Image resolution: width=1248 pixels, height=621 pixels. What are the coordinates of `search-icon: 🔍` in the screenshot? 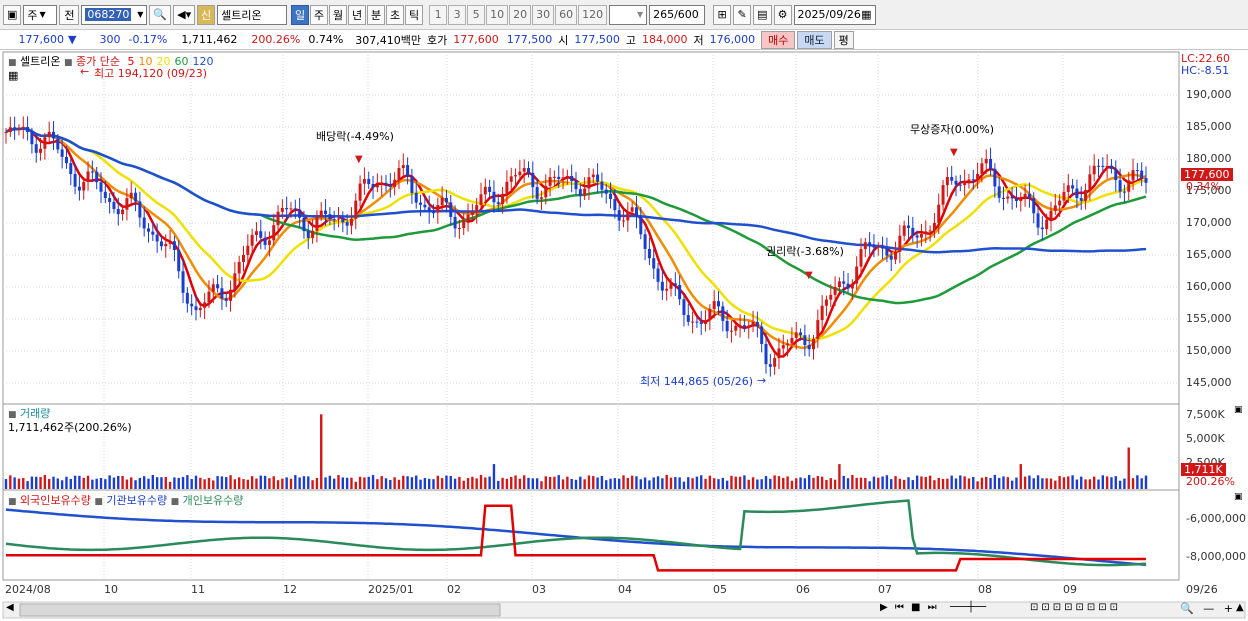 It's located at (160, 14).